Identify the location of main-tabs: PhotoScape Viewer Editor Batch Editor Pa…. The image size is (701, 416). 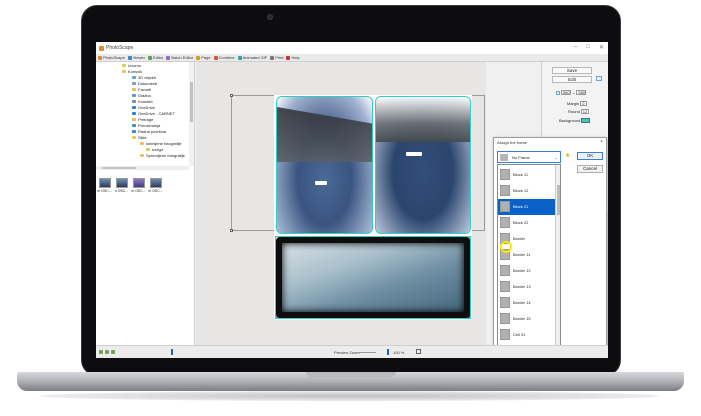
(352, 58).